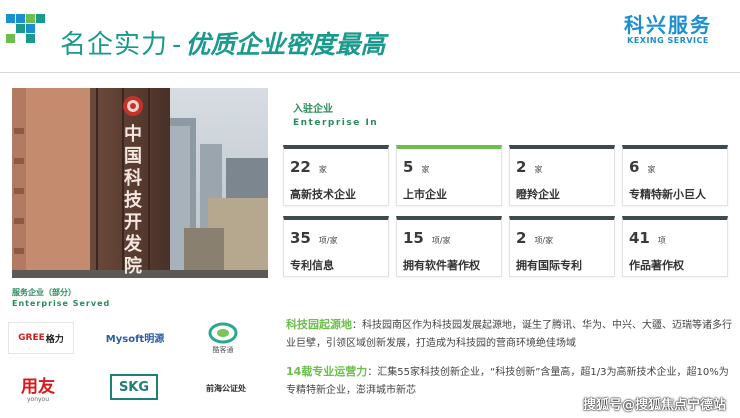 The height and width of the screenshot is (418, 740). Describe the element at coordinates (678, 168) in the screenshot. I see `stat-value: 6家` at that location.